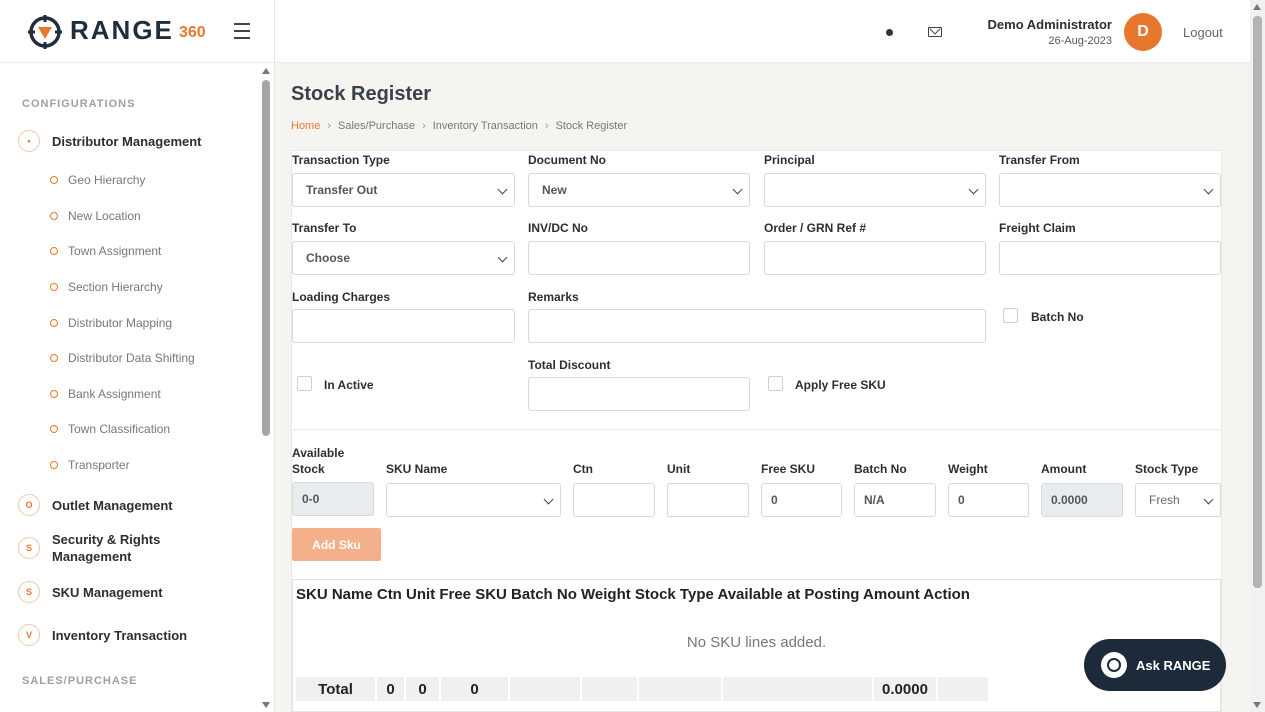 The image size is (1265, 712). Describe the element at coordinates (80, 681) in the screenshot. I see `section-sales-purchase: SALES/PURCHASE` at that location.